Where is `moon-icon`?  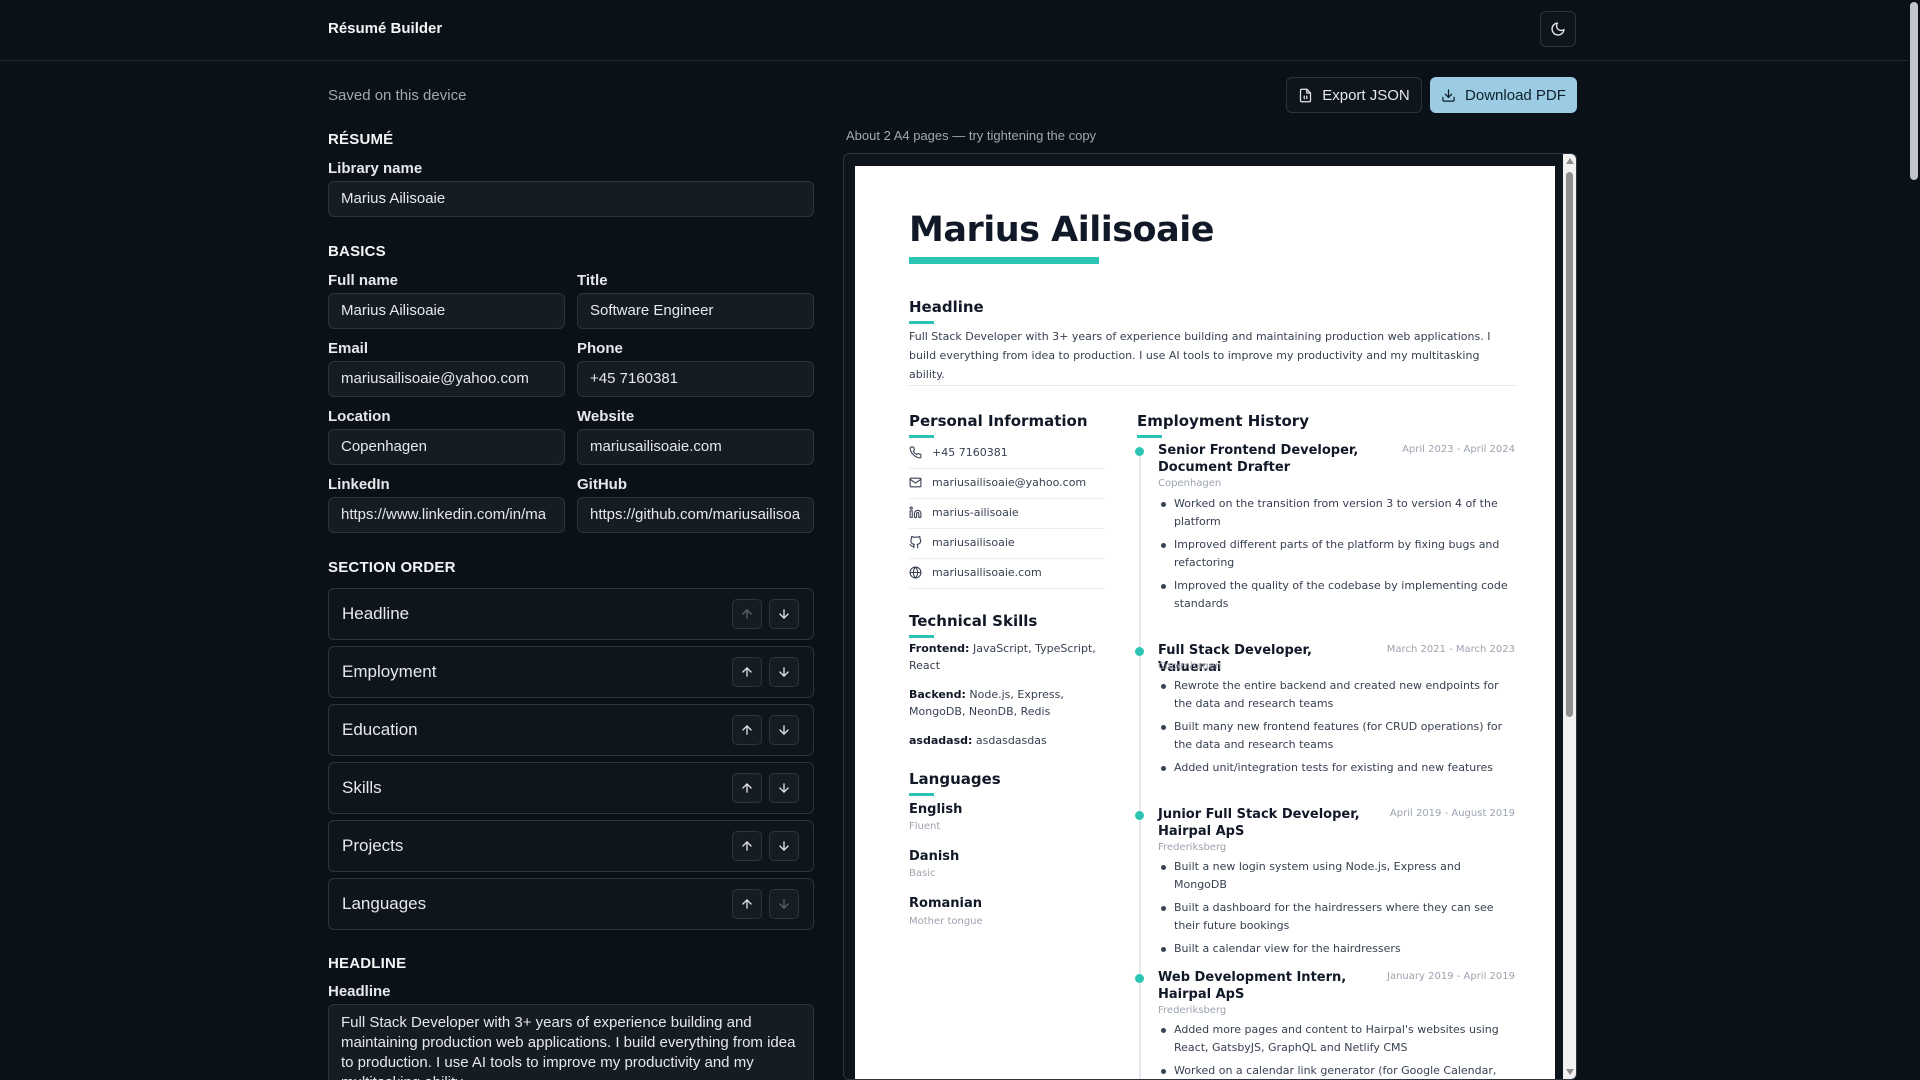 moon-icon is located at coordinates (1558, 29).